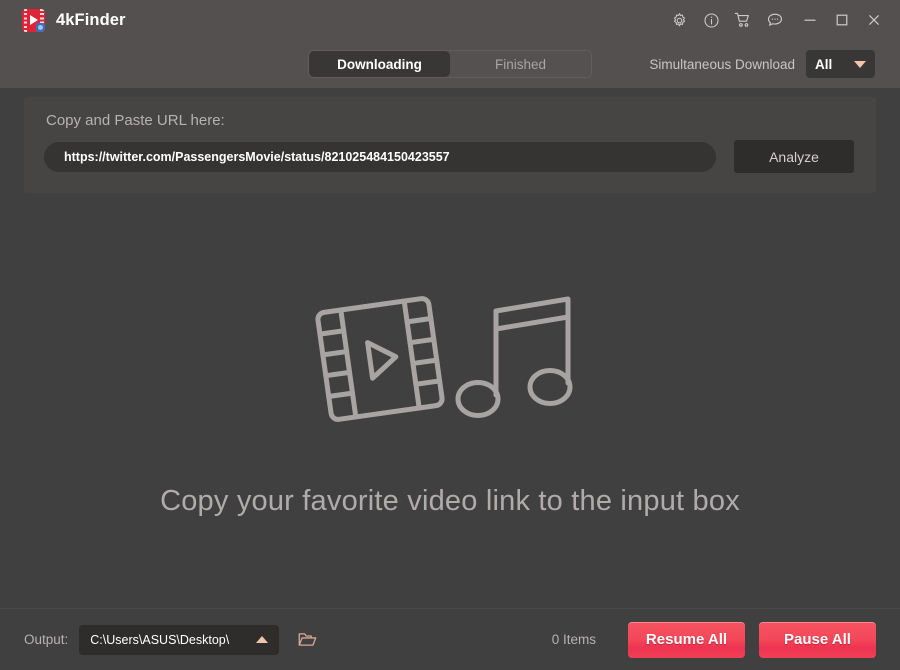 This screenshot has height=670, width=900. What do you see at coordinates (840, 64) in the screenshot?
I see `simultaneous-download-dropdown: All` at bounding box center [840, 64].